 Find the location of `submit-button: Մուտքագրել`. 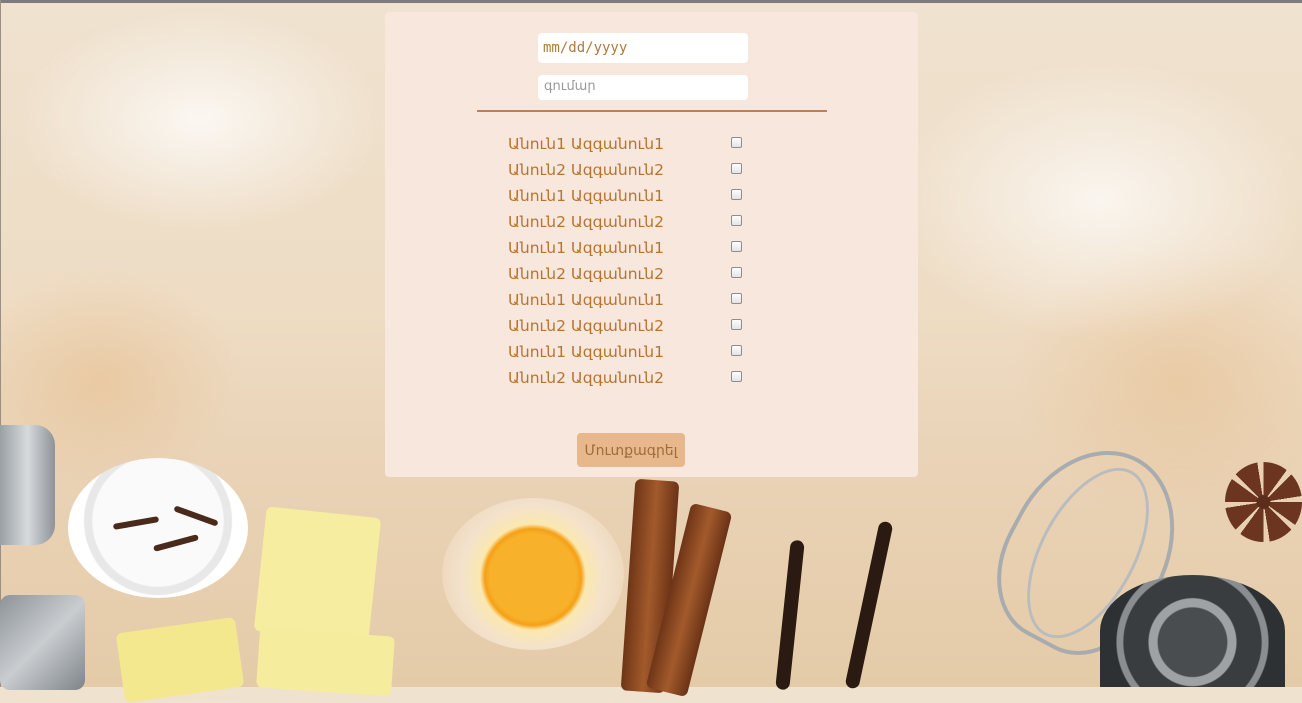

submit-button: Մուտքագրել is located at coordinates (631, 450).